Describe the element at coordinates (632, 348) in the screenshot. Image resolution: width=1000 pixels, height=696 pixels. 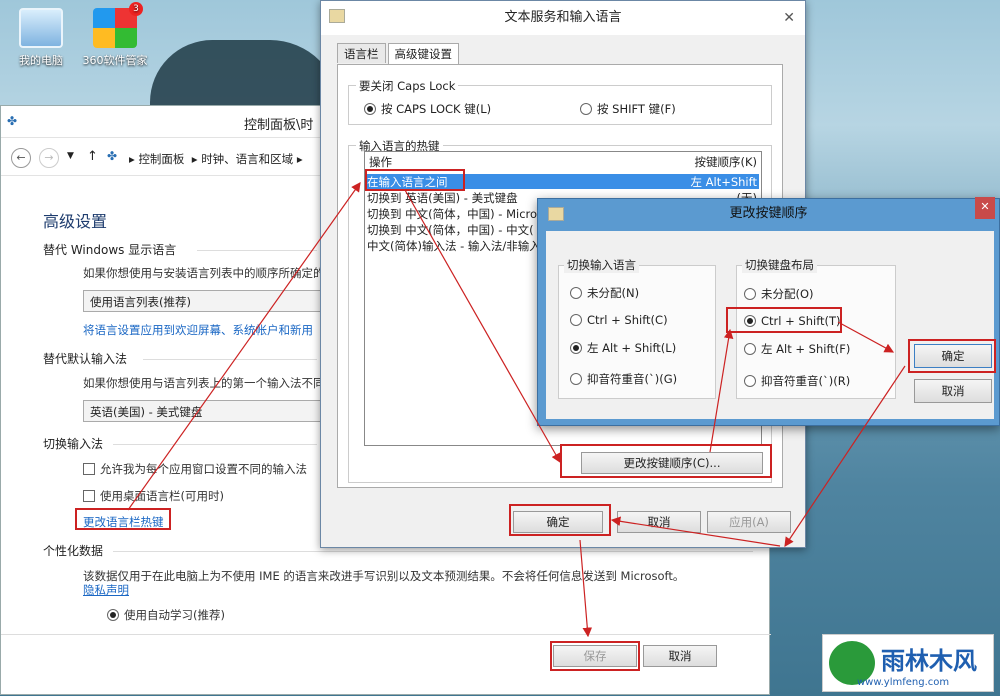
I see `radio-label: 左 Alt + Shift(L)` at that location.